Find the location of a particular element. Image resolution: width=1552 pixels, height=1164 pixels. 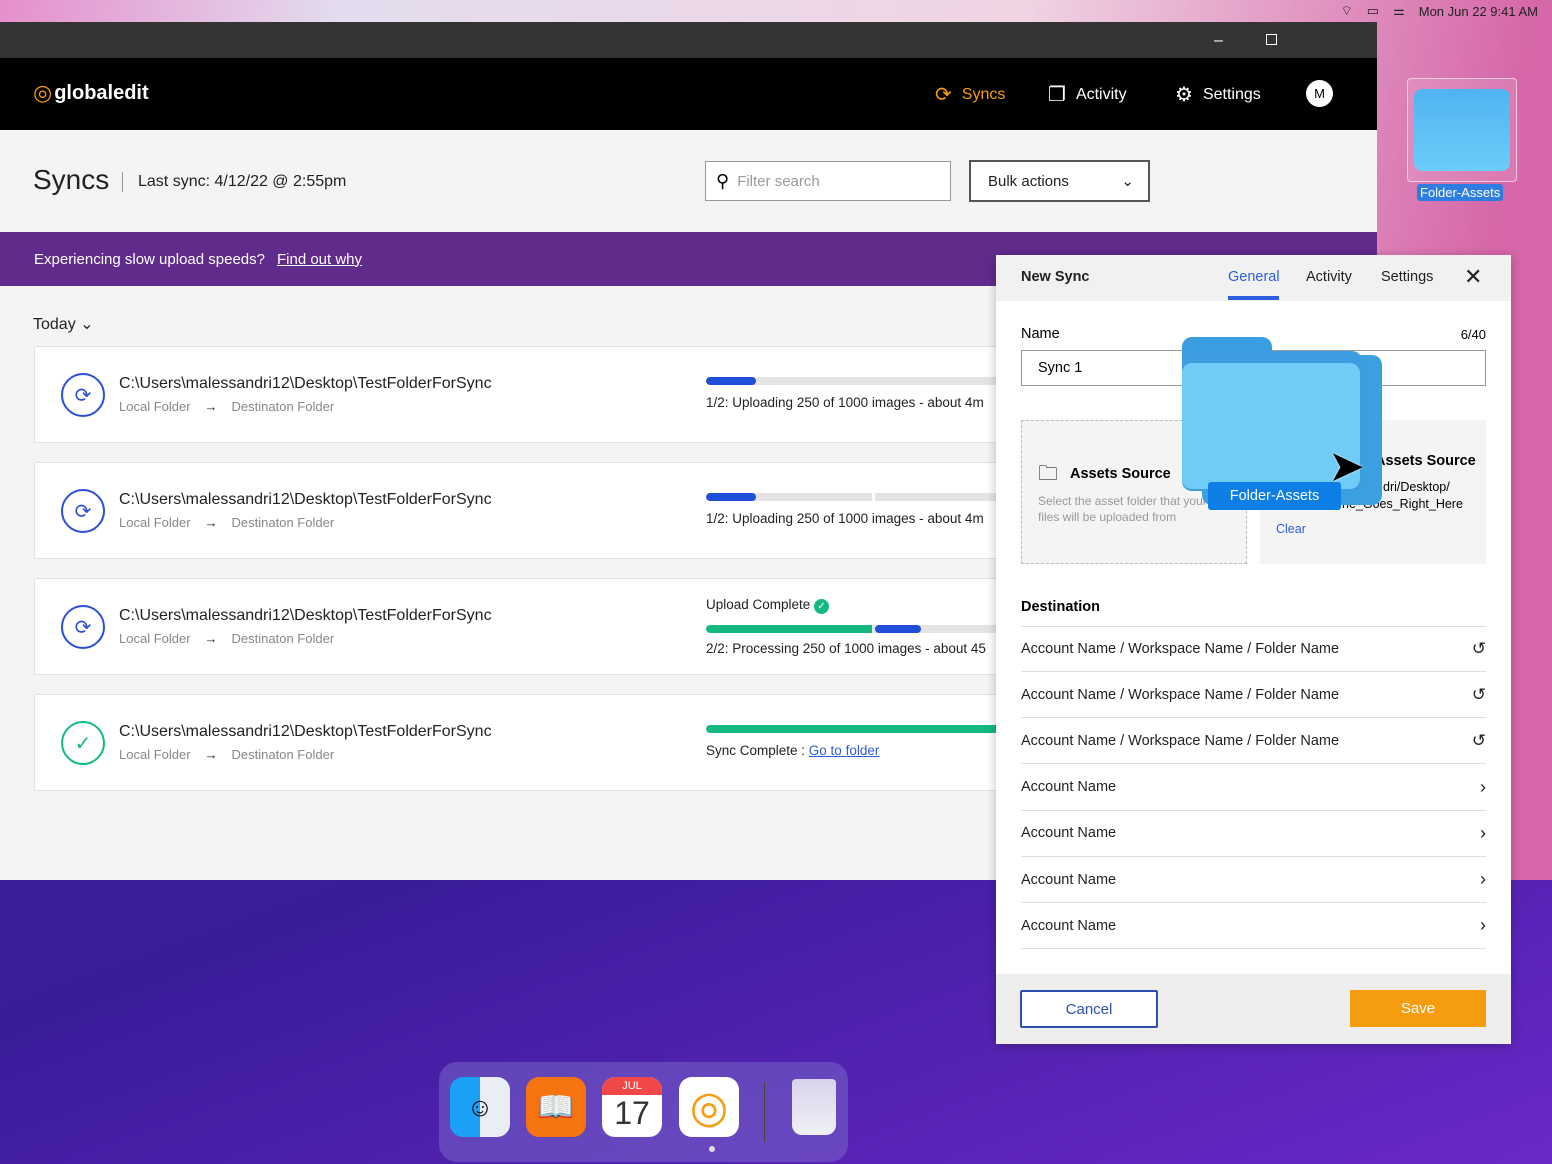

destination-label: Destination is located at coordinates (1060, 607).